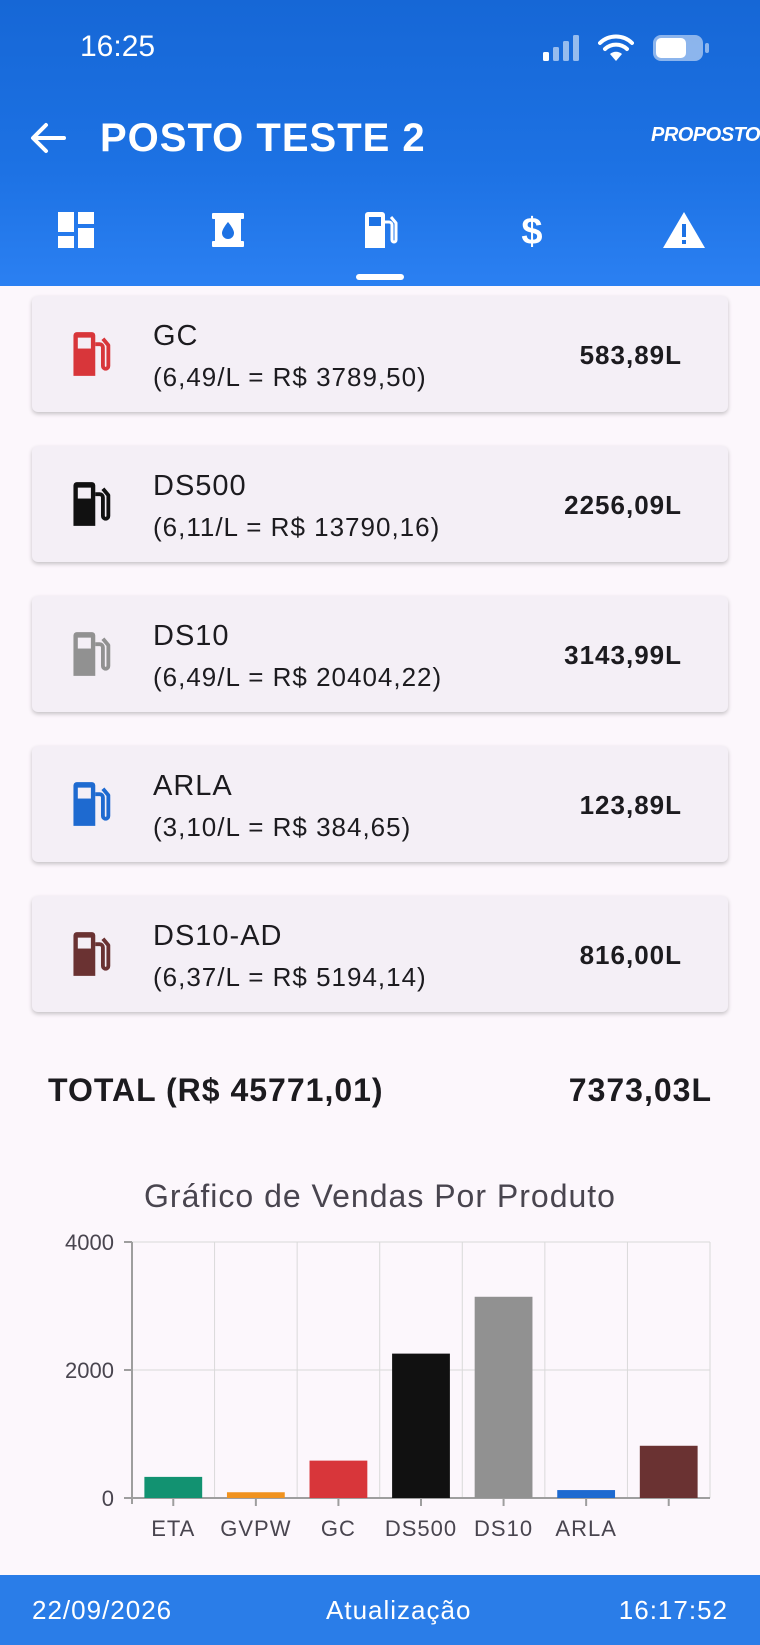 The width and height of the screenshot is (760, 1645). What do you see at coordinates (380, 804) in the screenshot?
I see `product-card: ARLA (3,10/L = R$ 384,65) 123,89L` at bounding box center [380, 804].